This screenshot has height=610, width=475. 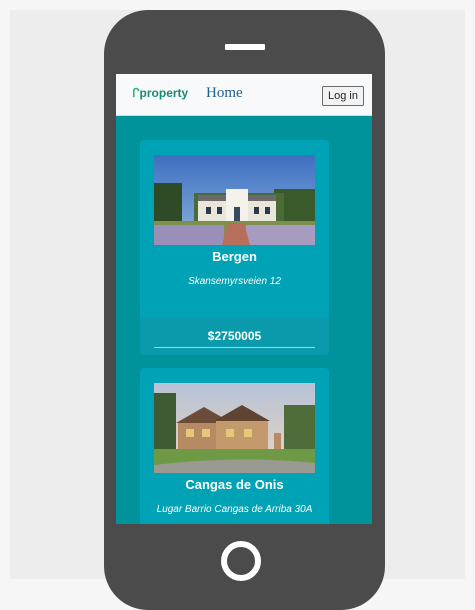 What do you see at coordinates (234, 256) in the screenshot?
I see `listing-city: Bergen` at bounding box center [234, 256].